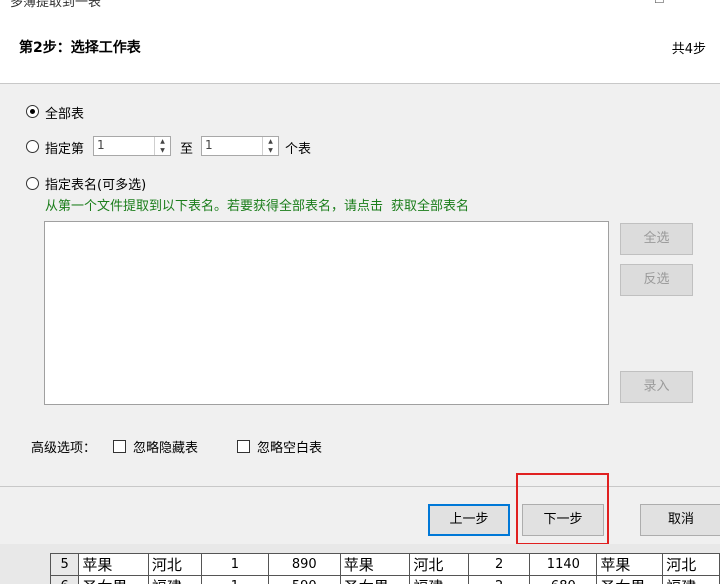 This screenshot has height=584, width=720. What do you see at coordinates (656, 239) in the screenshot?
I see `select-all-button: 全选` at bounding box center [656, 239].